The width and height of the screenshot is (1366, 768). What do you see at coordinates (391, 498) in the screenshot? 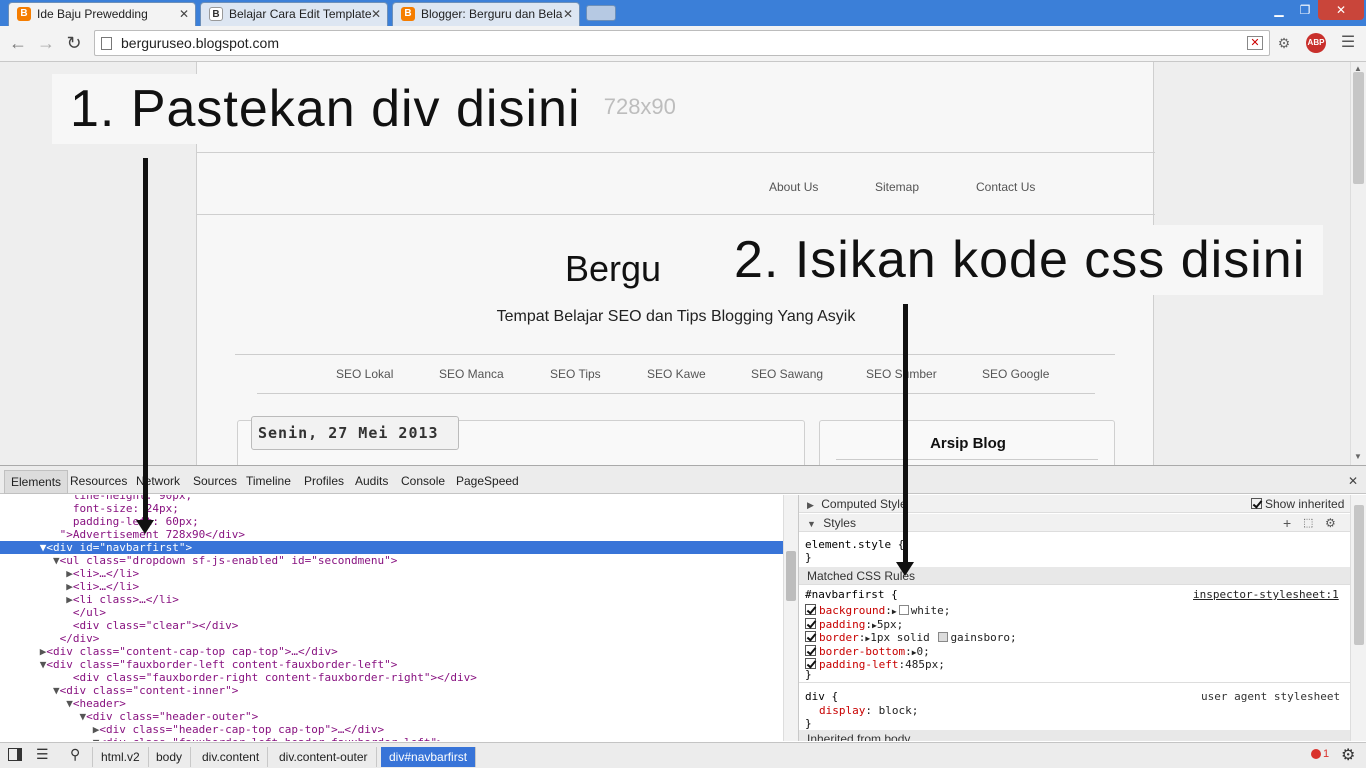
I see `dom-node: line-height: 90px;` at bounding box center [391, 498].